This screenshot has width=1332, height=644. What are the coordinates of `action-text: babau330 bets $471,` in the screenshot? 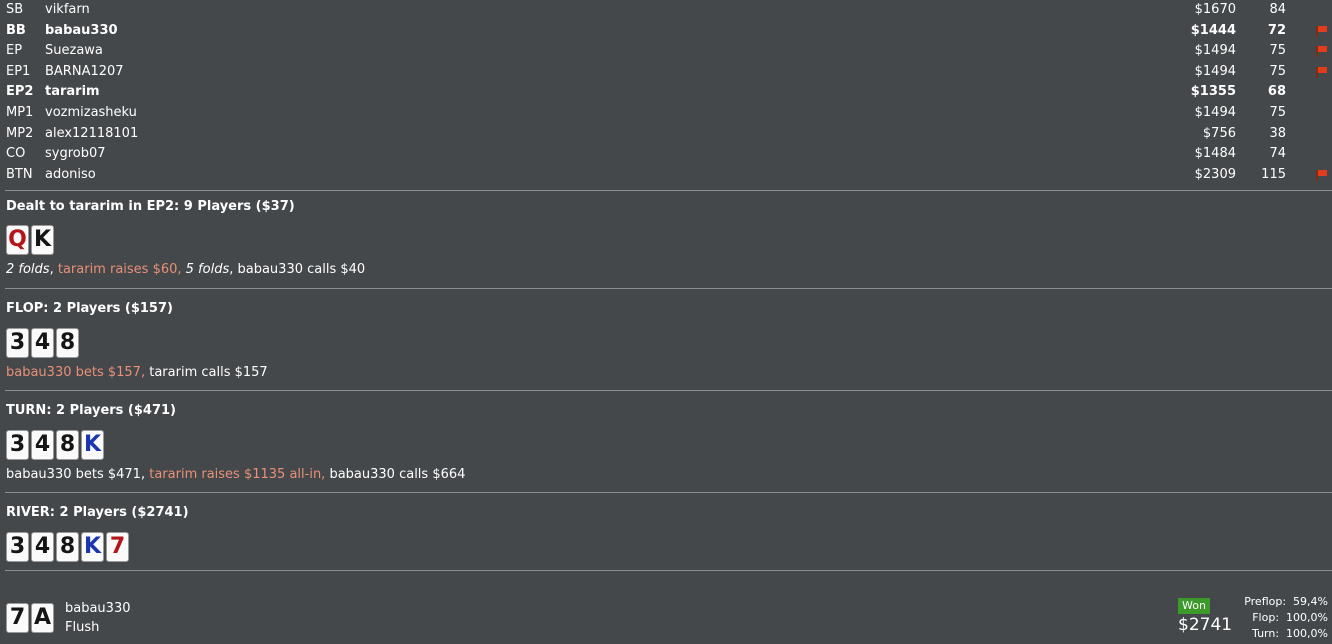 It's located at (76, 474).